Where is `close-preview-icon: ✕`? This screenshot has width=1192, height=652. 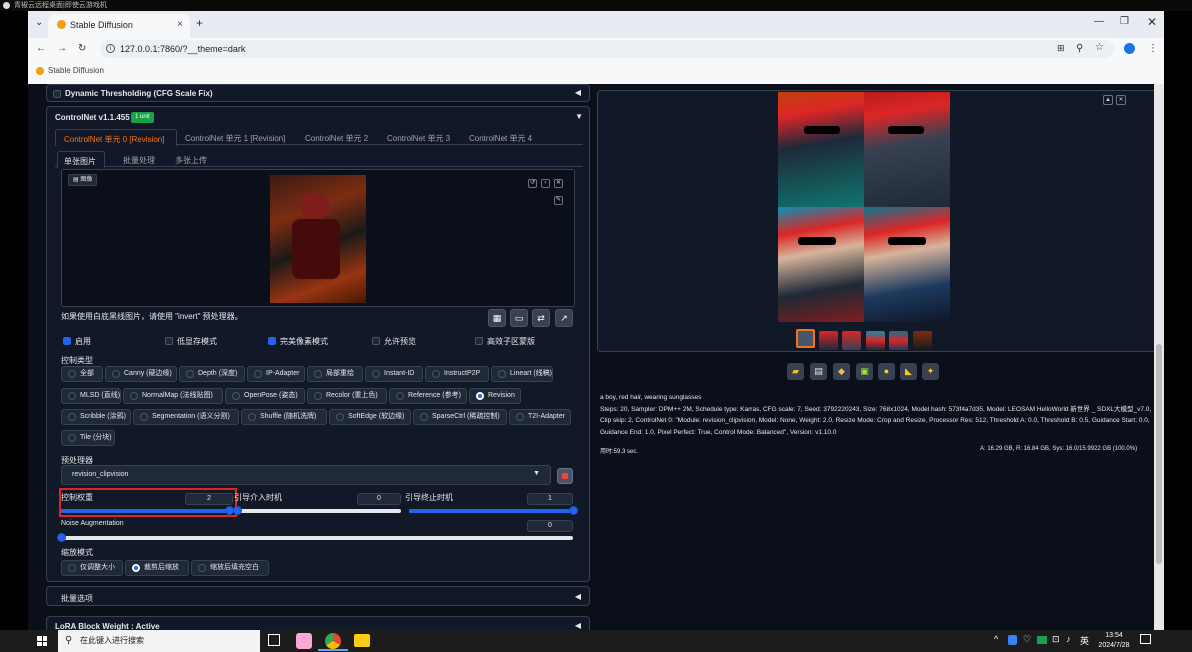
close-preview-icon: ✕ is located at coordinates (1121, 100).